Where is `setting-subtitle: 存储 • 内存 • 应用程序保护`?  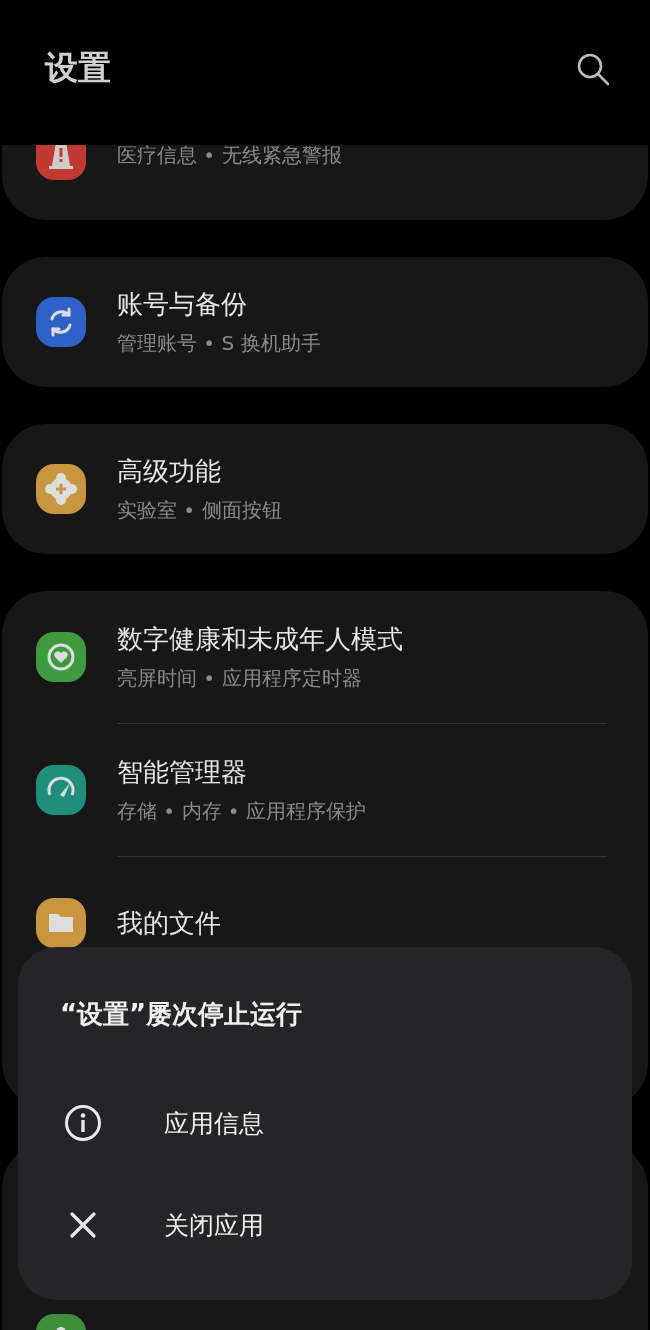 setting-subtitle: 存储 • 内存 • 应用程序保护 is located at coordinates (242, 811).